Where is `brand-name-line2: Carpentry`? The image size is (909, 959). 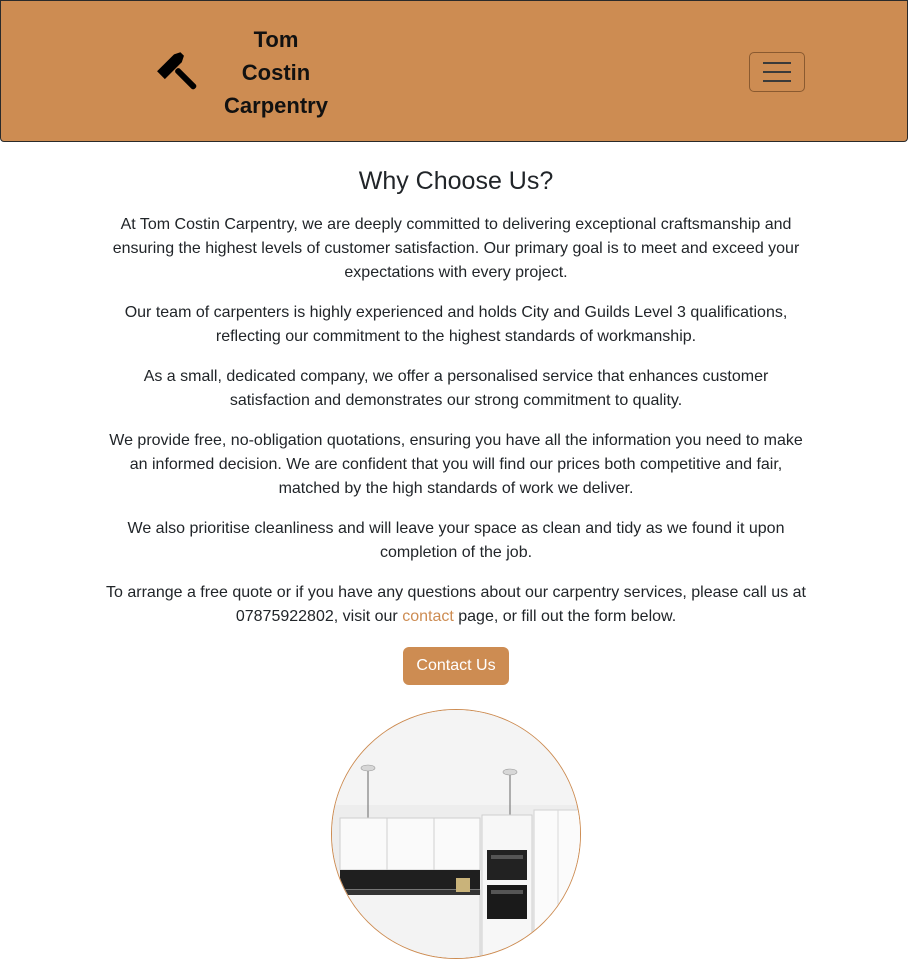 brand-name-line2: Carpentry is located at coordinates (276, 105).